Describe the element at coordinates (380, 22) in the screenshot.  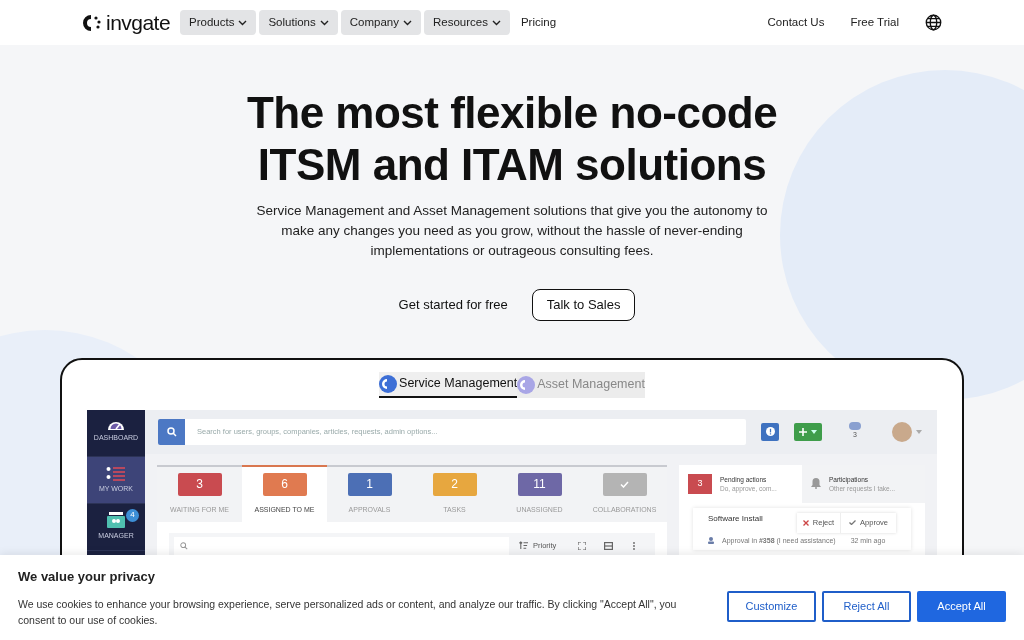
I see `nav-menu-button: Company` at that location.